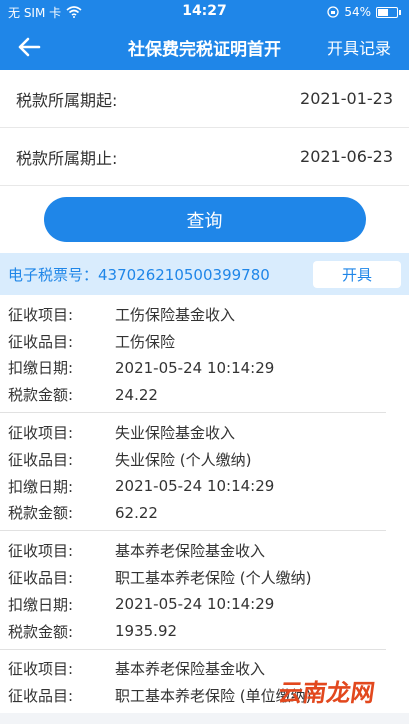  What do you see at coordinates (175, 314) in the screenshot?
I see `record-value: 工伤保险基金收入` at bounding box center [175, 314].